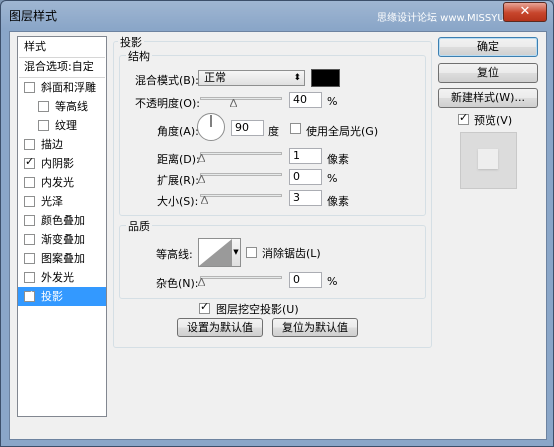 This screenshot has height=447, width=554. I want to click on inner-glow-checkbox, so click(29, 182).